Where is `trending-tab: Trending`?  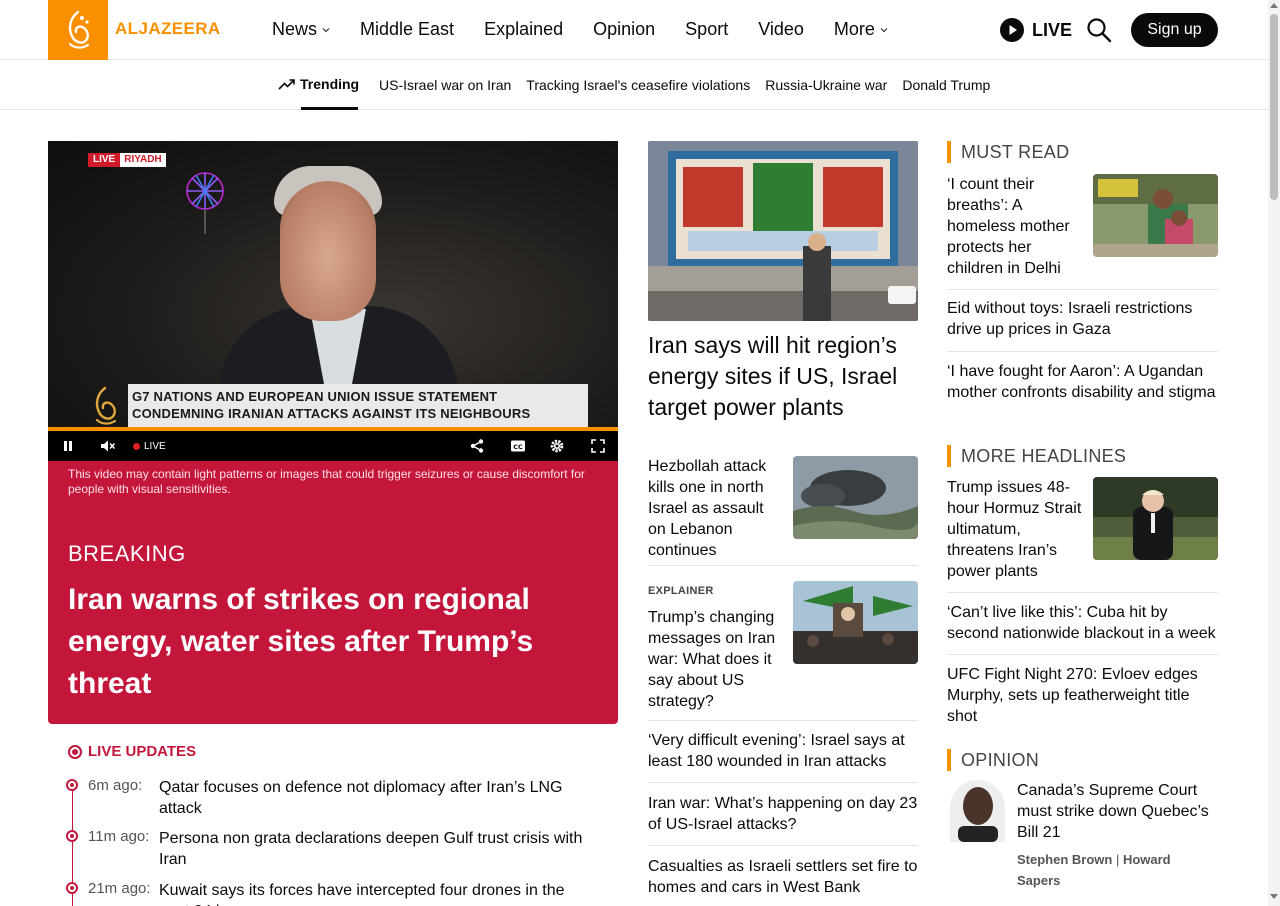
trending-tab: Trending is located at coordinates (318, 84).